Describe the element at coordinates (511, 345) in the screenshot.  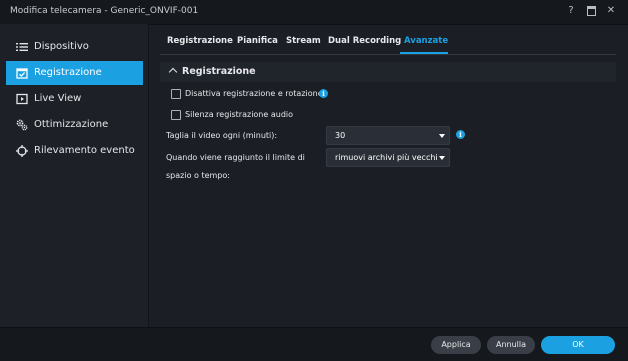
I see `cancel-button: Annulla` at that location.